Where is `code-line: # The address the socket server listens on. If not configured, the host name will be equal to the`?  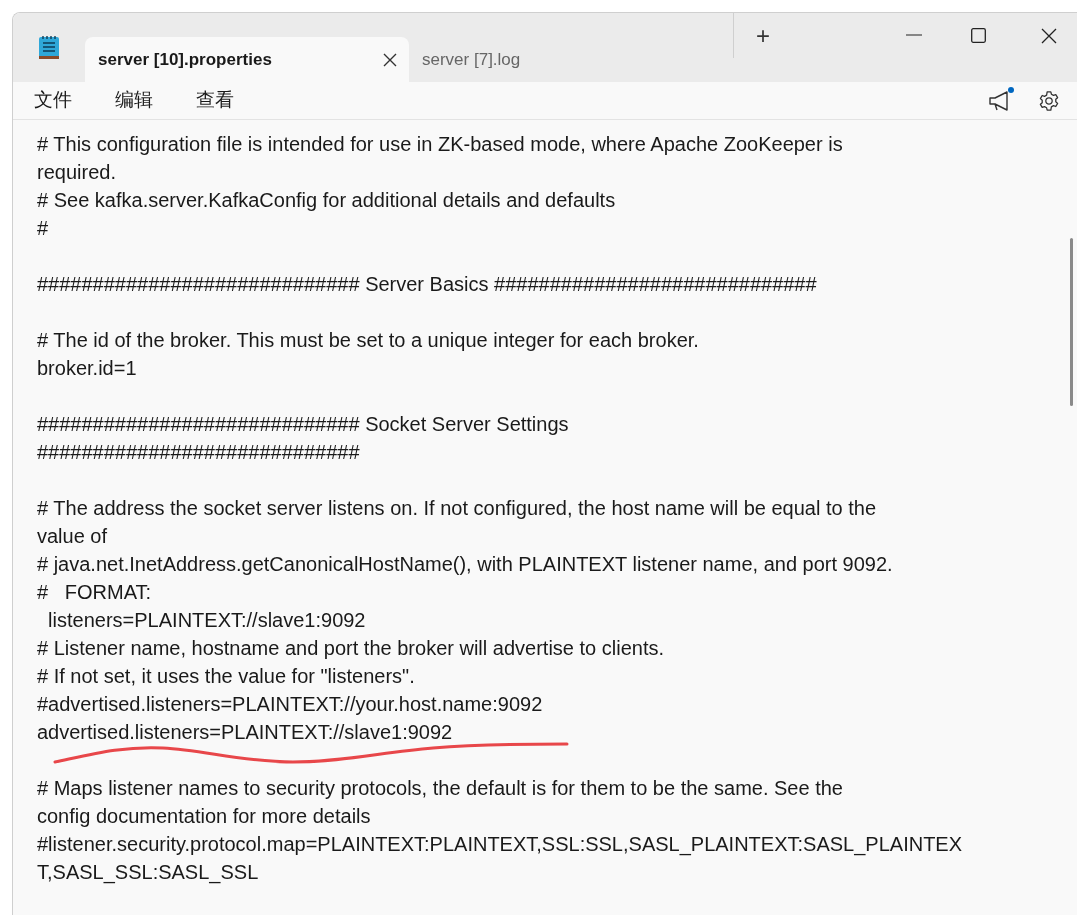 code-line: # The address the socket server listens on. If not configured, the host name will be equal to the is located at coordinates (456, 508).